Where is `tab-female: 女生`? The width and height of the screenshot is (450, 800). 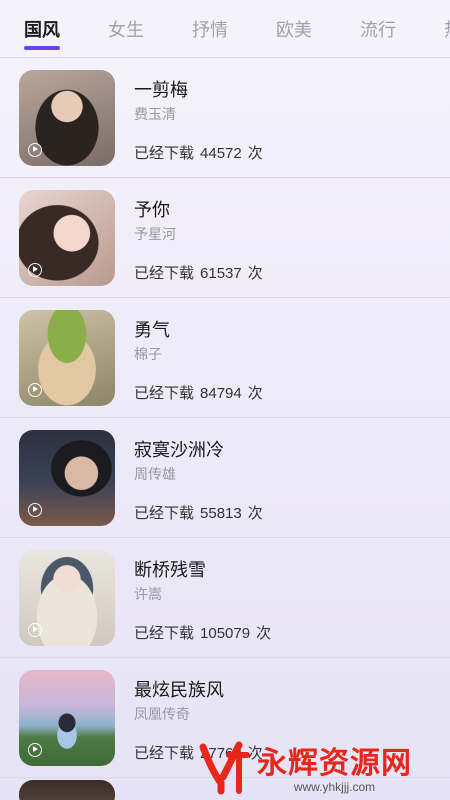 tab-female: 女生 is located at coordinates (126, 29).